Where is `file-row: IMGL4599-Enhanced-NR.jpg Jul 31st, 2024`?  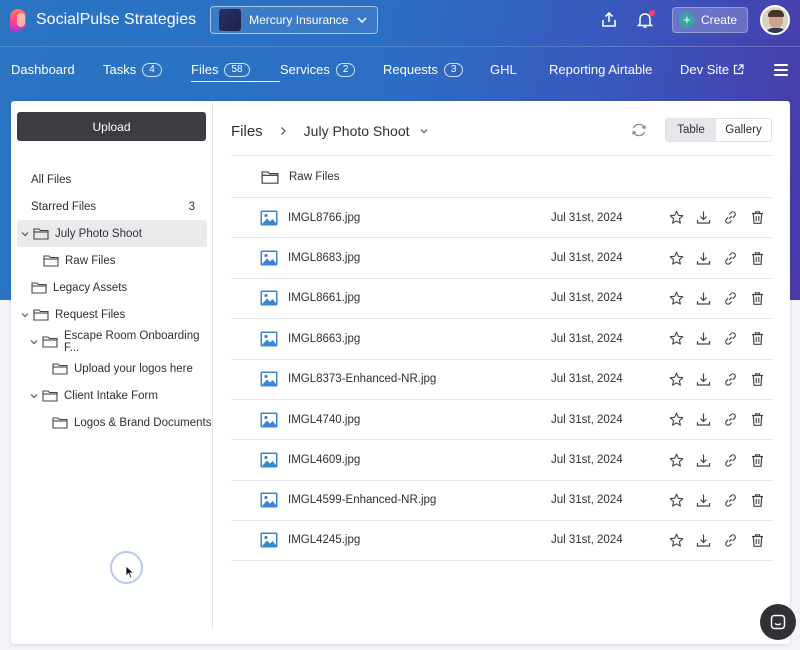
file-row: IMGL4599-Enhanced-NR.jpg Jul 31st, 2024 is located at coordinates (501, 499).